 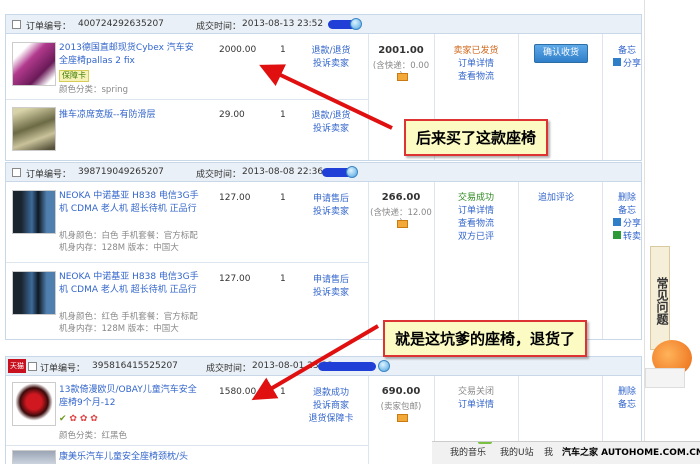 I want to click on callout-bottom: 就是这坑爹的座椅，退货了, so click(x=485, y=338).